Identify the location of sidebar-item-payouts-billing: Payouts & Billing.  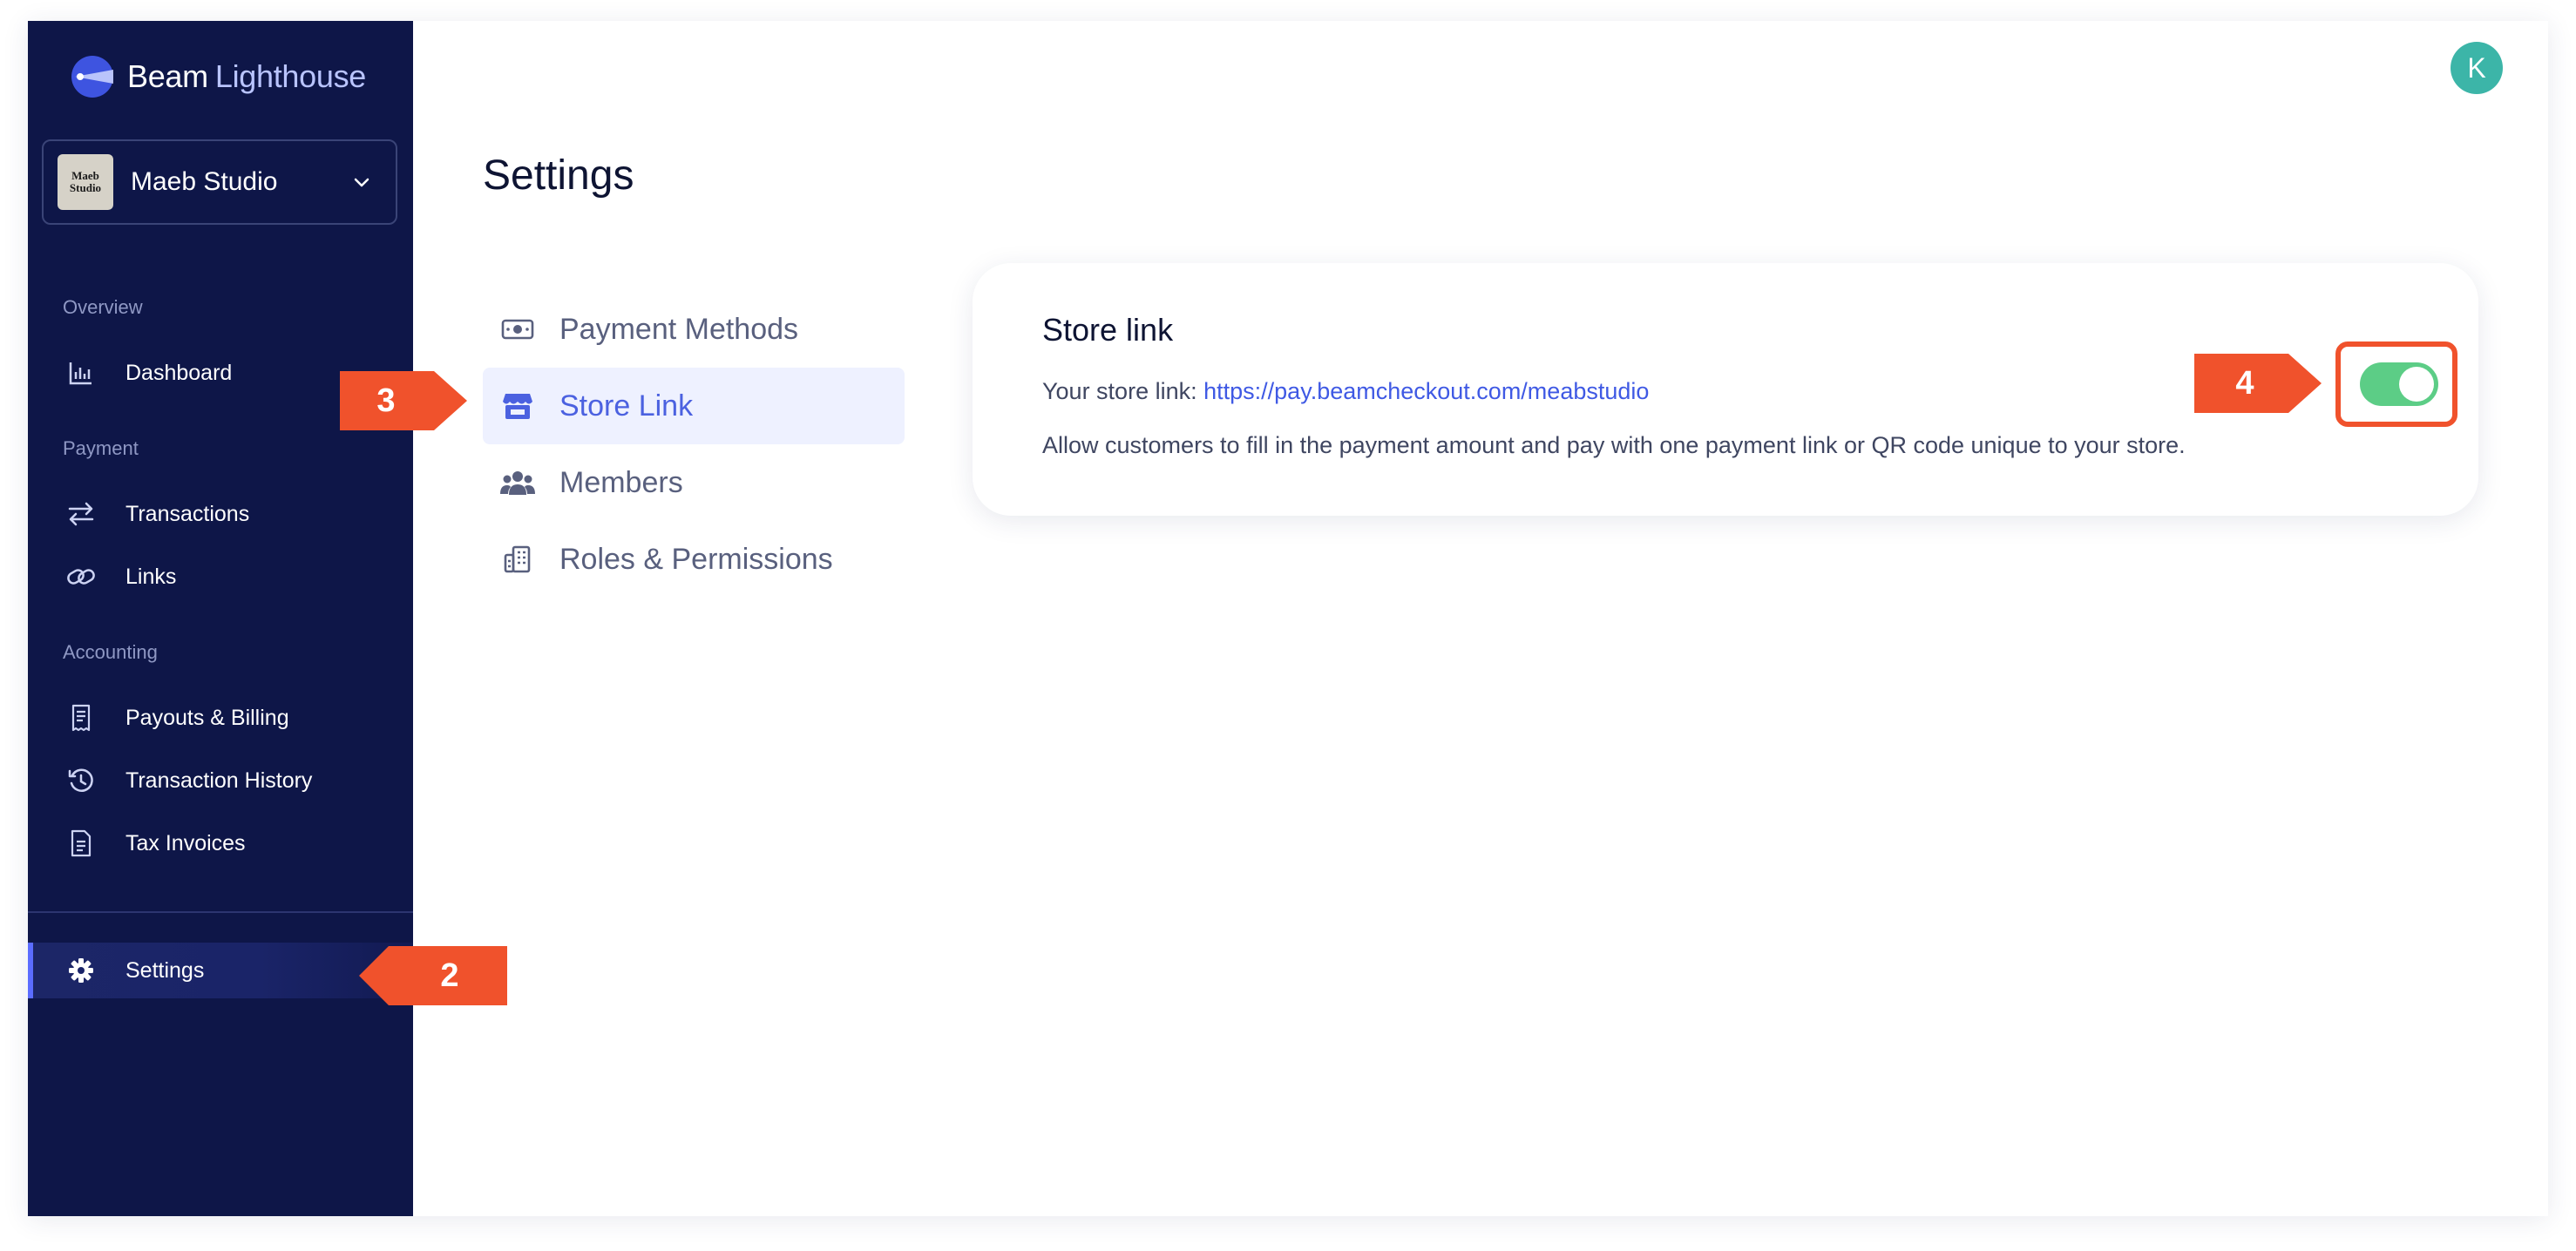
(221, 718).